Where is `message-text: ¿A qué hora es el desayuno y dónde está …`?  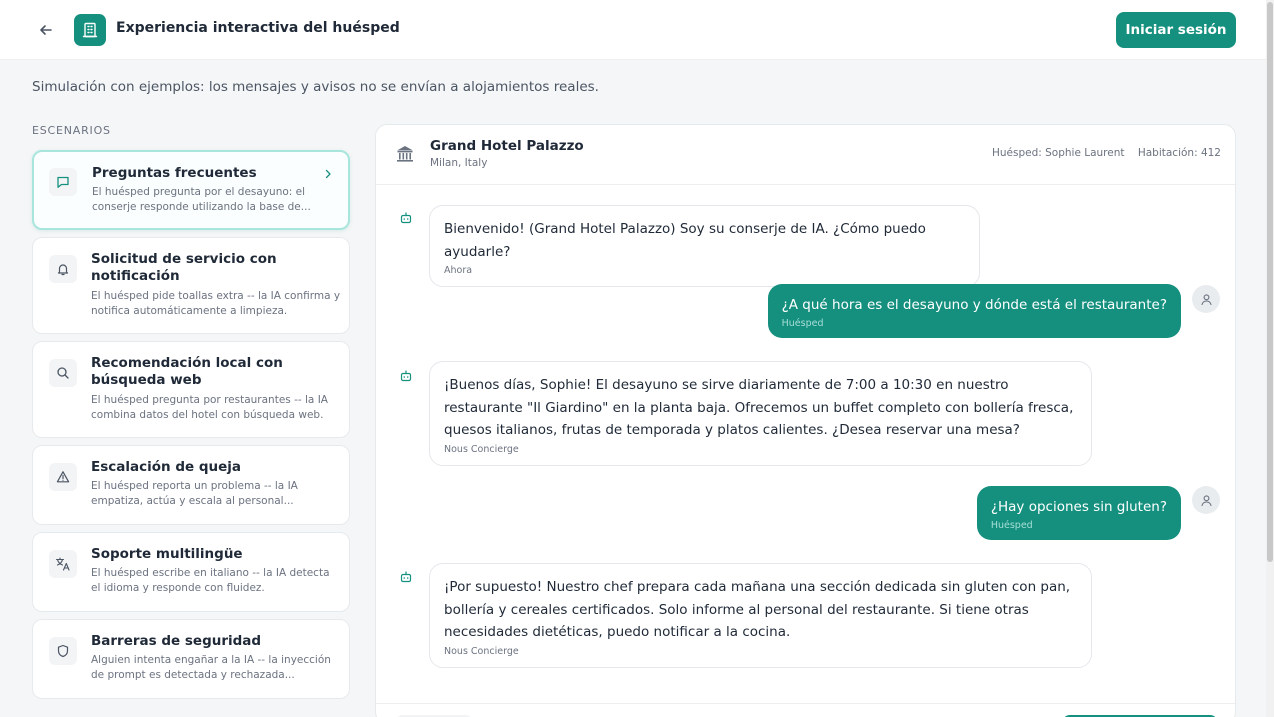
message-text: ¿A qué hora es el desayuno y dónde está … is located at coordinates (974, 305).